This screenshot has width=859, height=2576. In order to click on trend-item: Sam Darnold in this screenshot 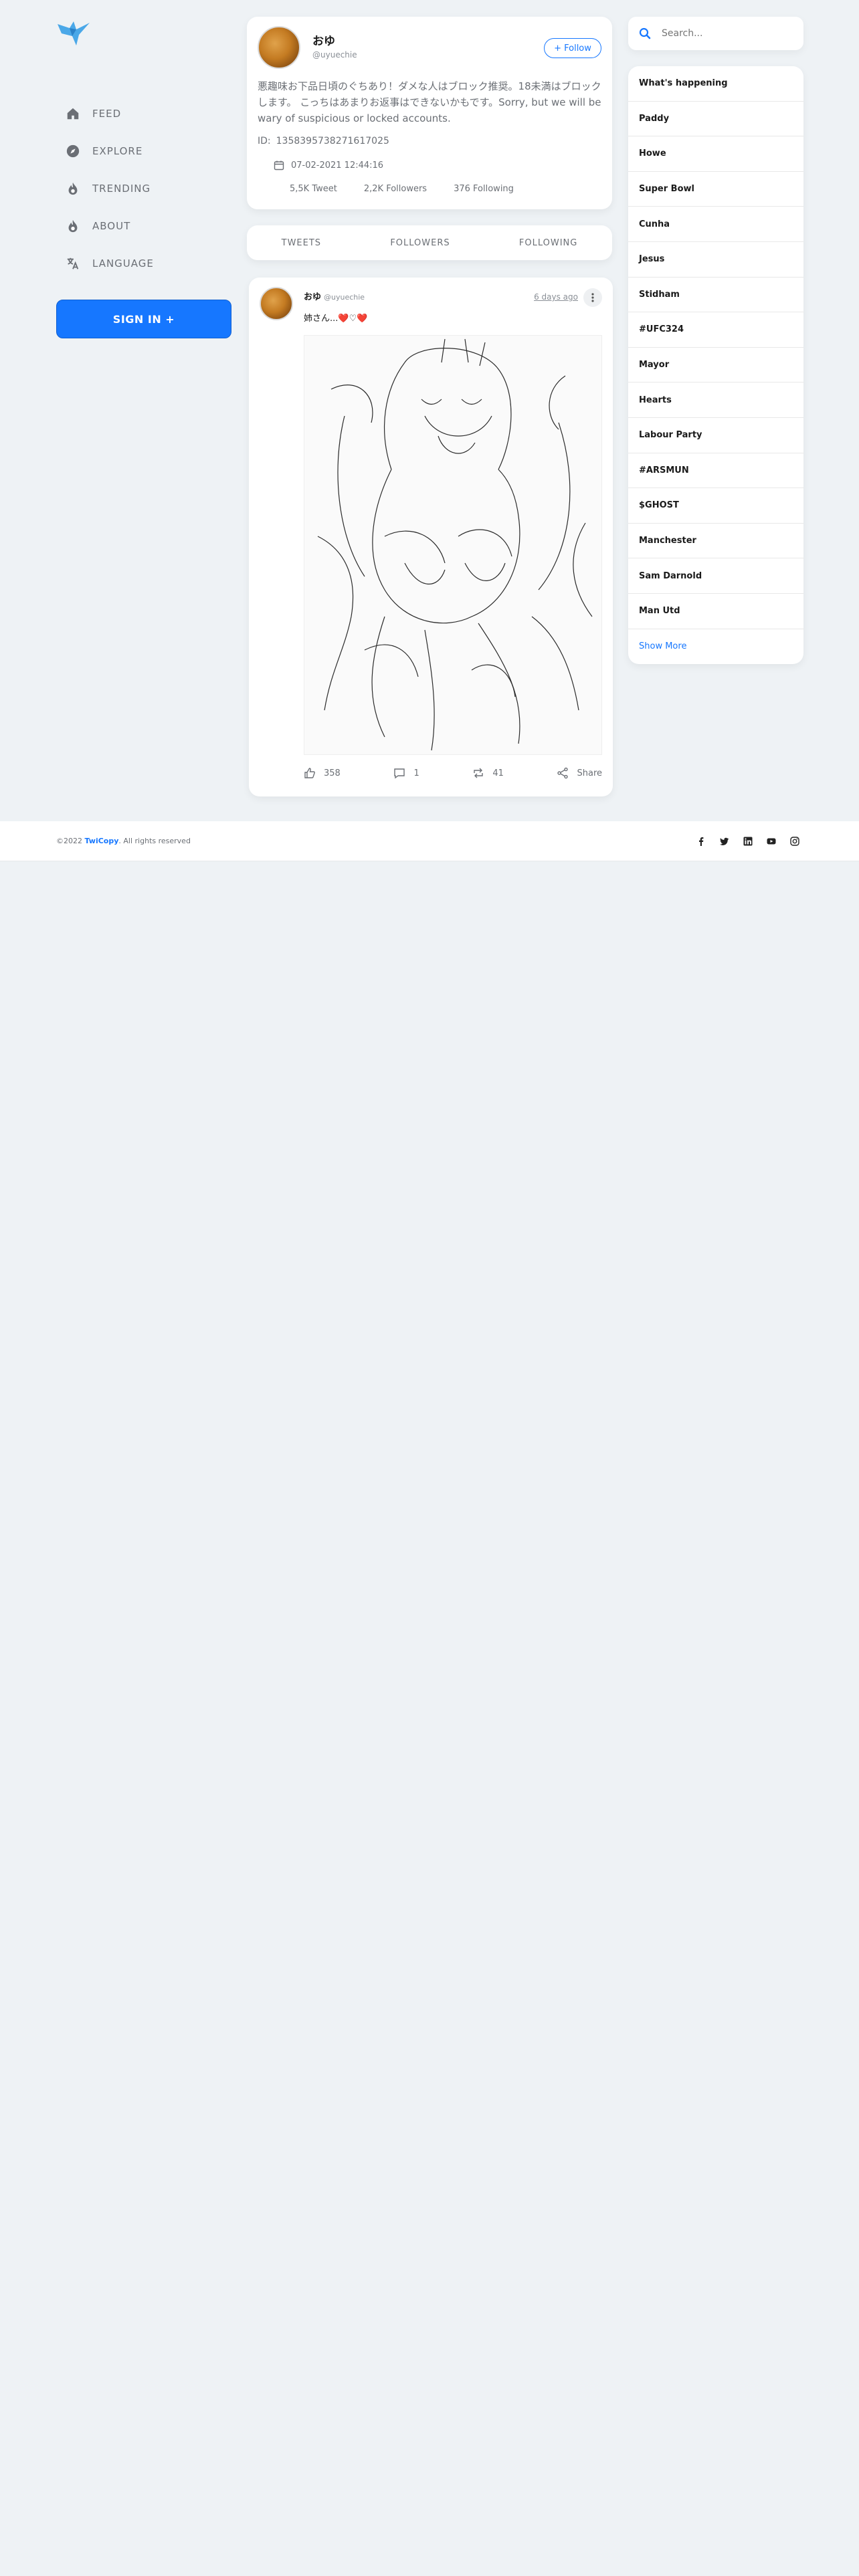, I will do `click(715, 576)`.